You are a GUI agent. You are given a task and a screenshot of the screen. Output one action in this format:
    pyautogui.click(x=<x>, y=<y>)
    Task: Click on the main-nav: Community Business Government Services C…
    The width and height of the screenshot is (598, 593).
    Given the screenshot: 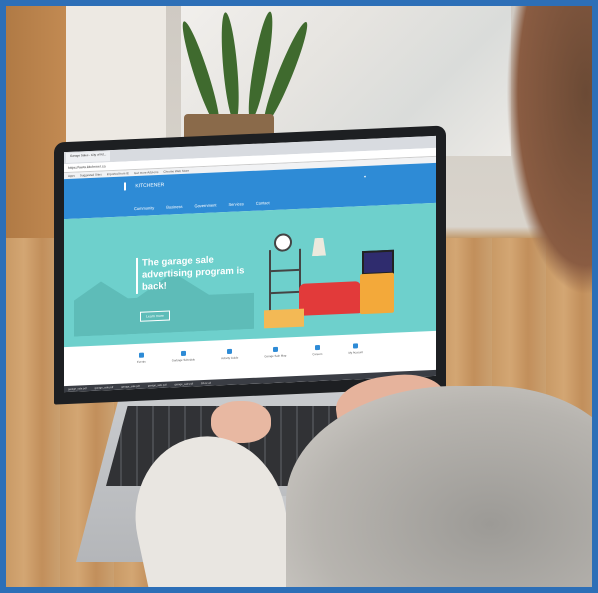 What is the action you would take?
    pyautogui.click(x=202, y=205)
    